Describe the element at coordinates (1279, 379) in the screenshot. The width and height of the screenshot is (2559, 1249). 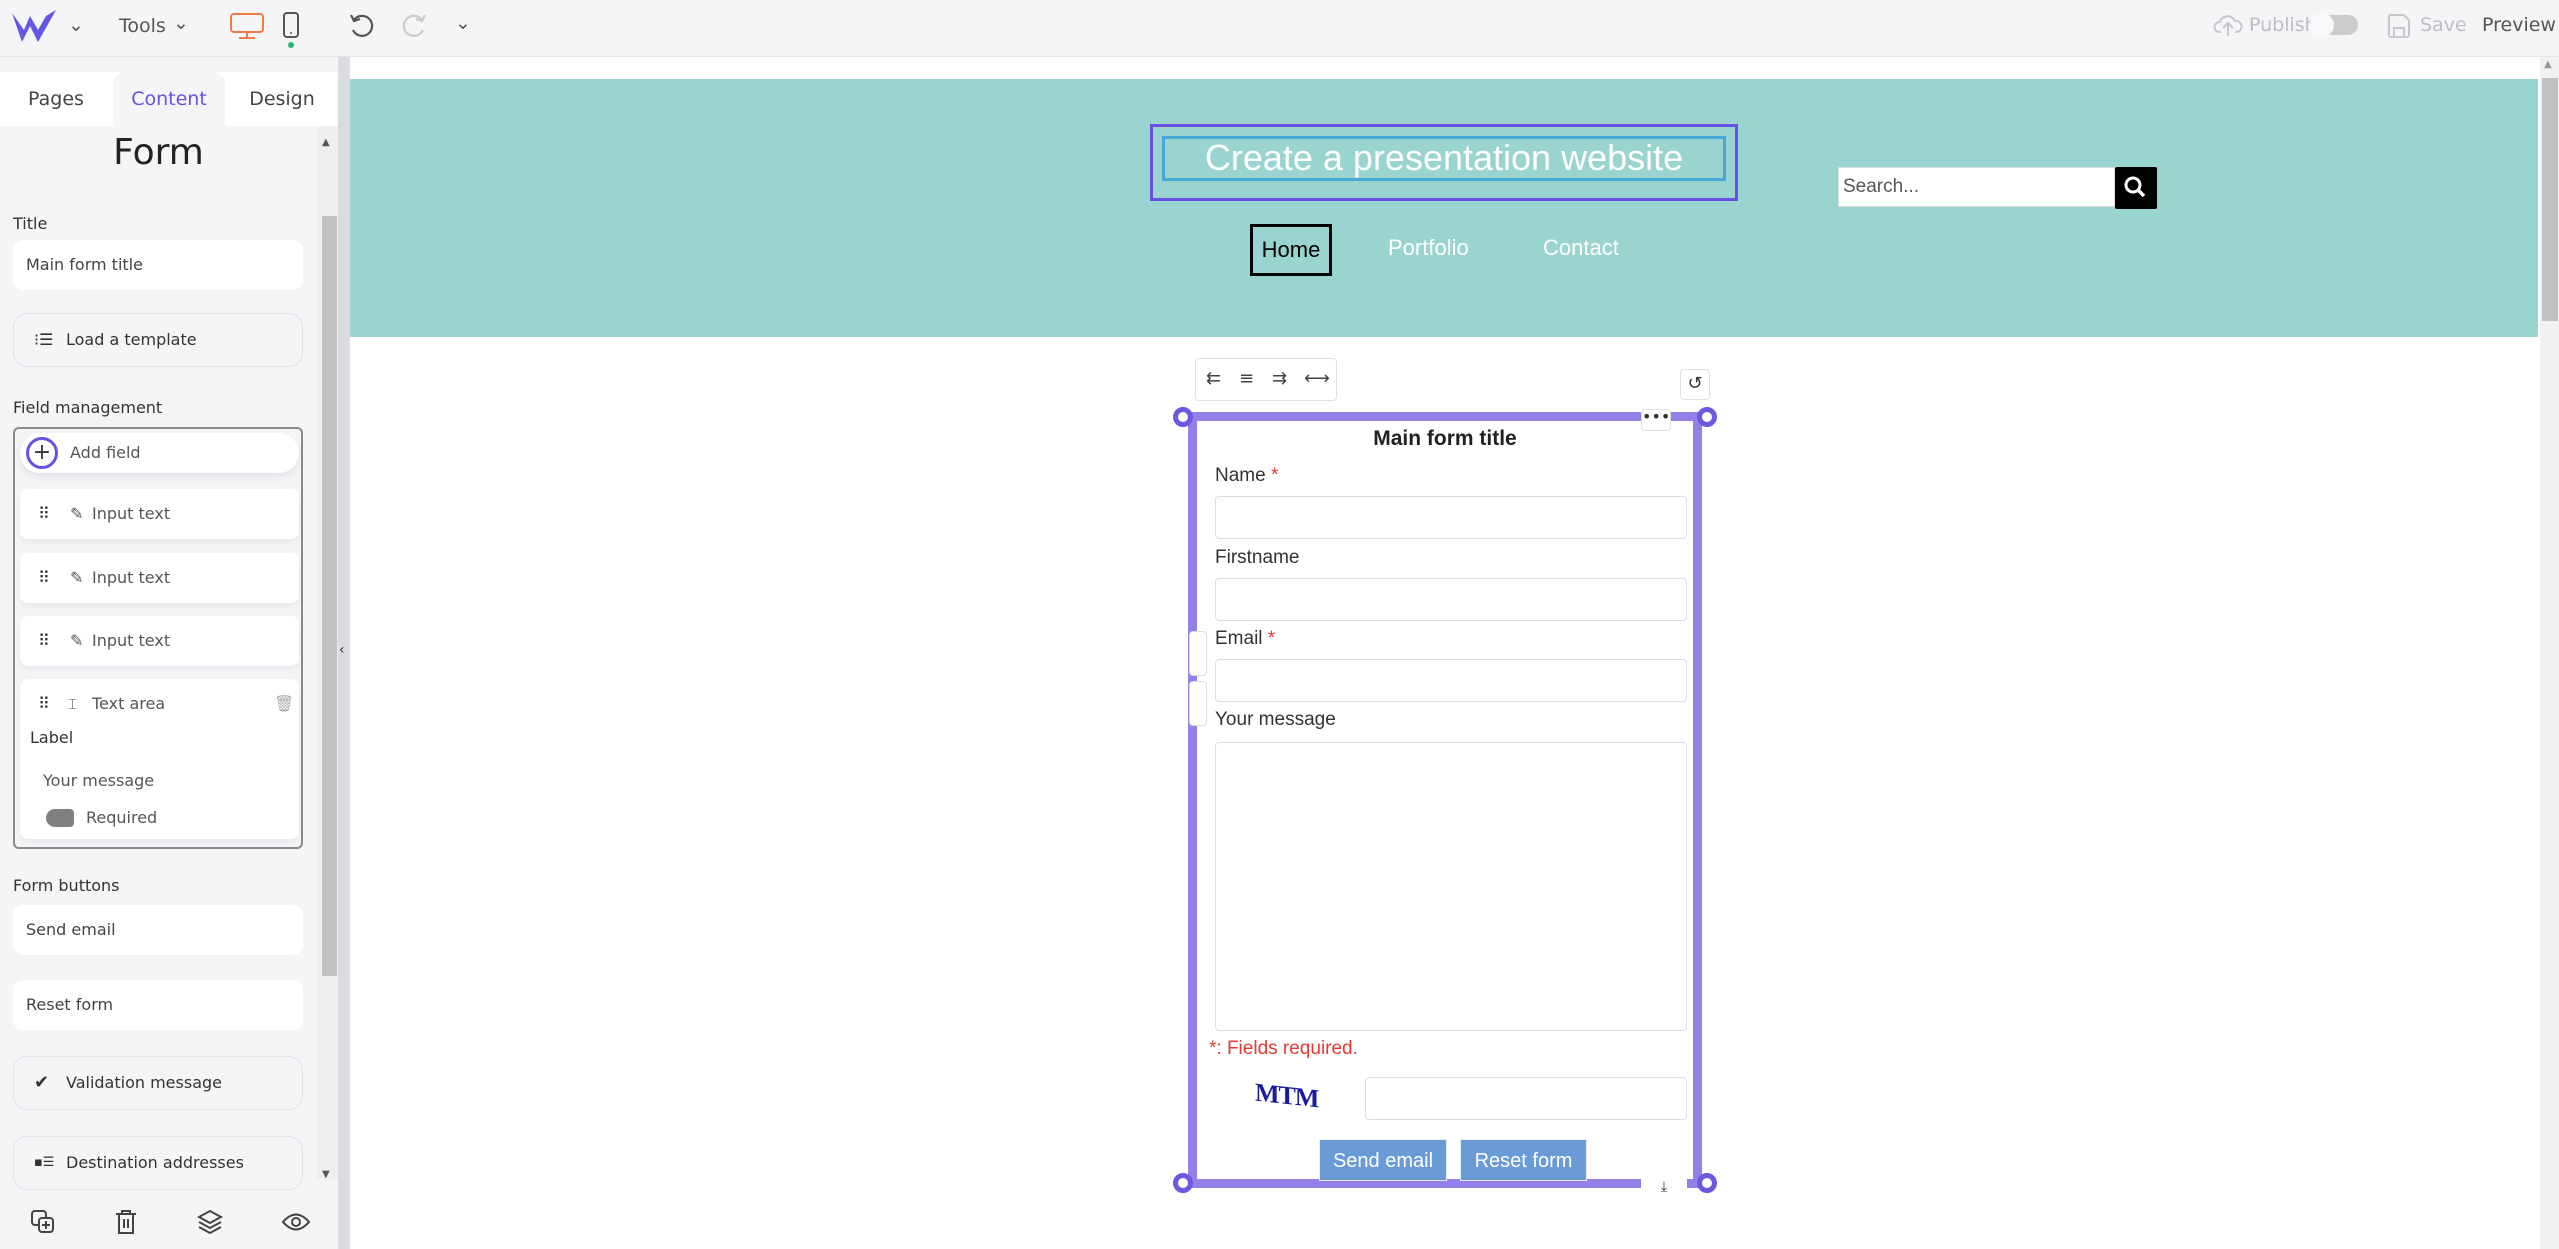
I see `align-right-icon: ⇉` at that location.